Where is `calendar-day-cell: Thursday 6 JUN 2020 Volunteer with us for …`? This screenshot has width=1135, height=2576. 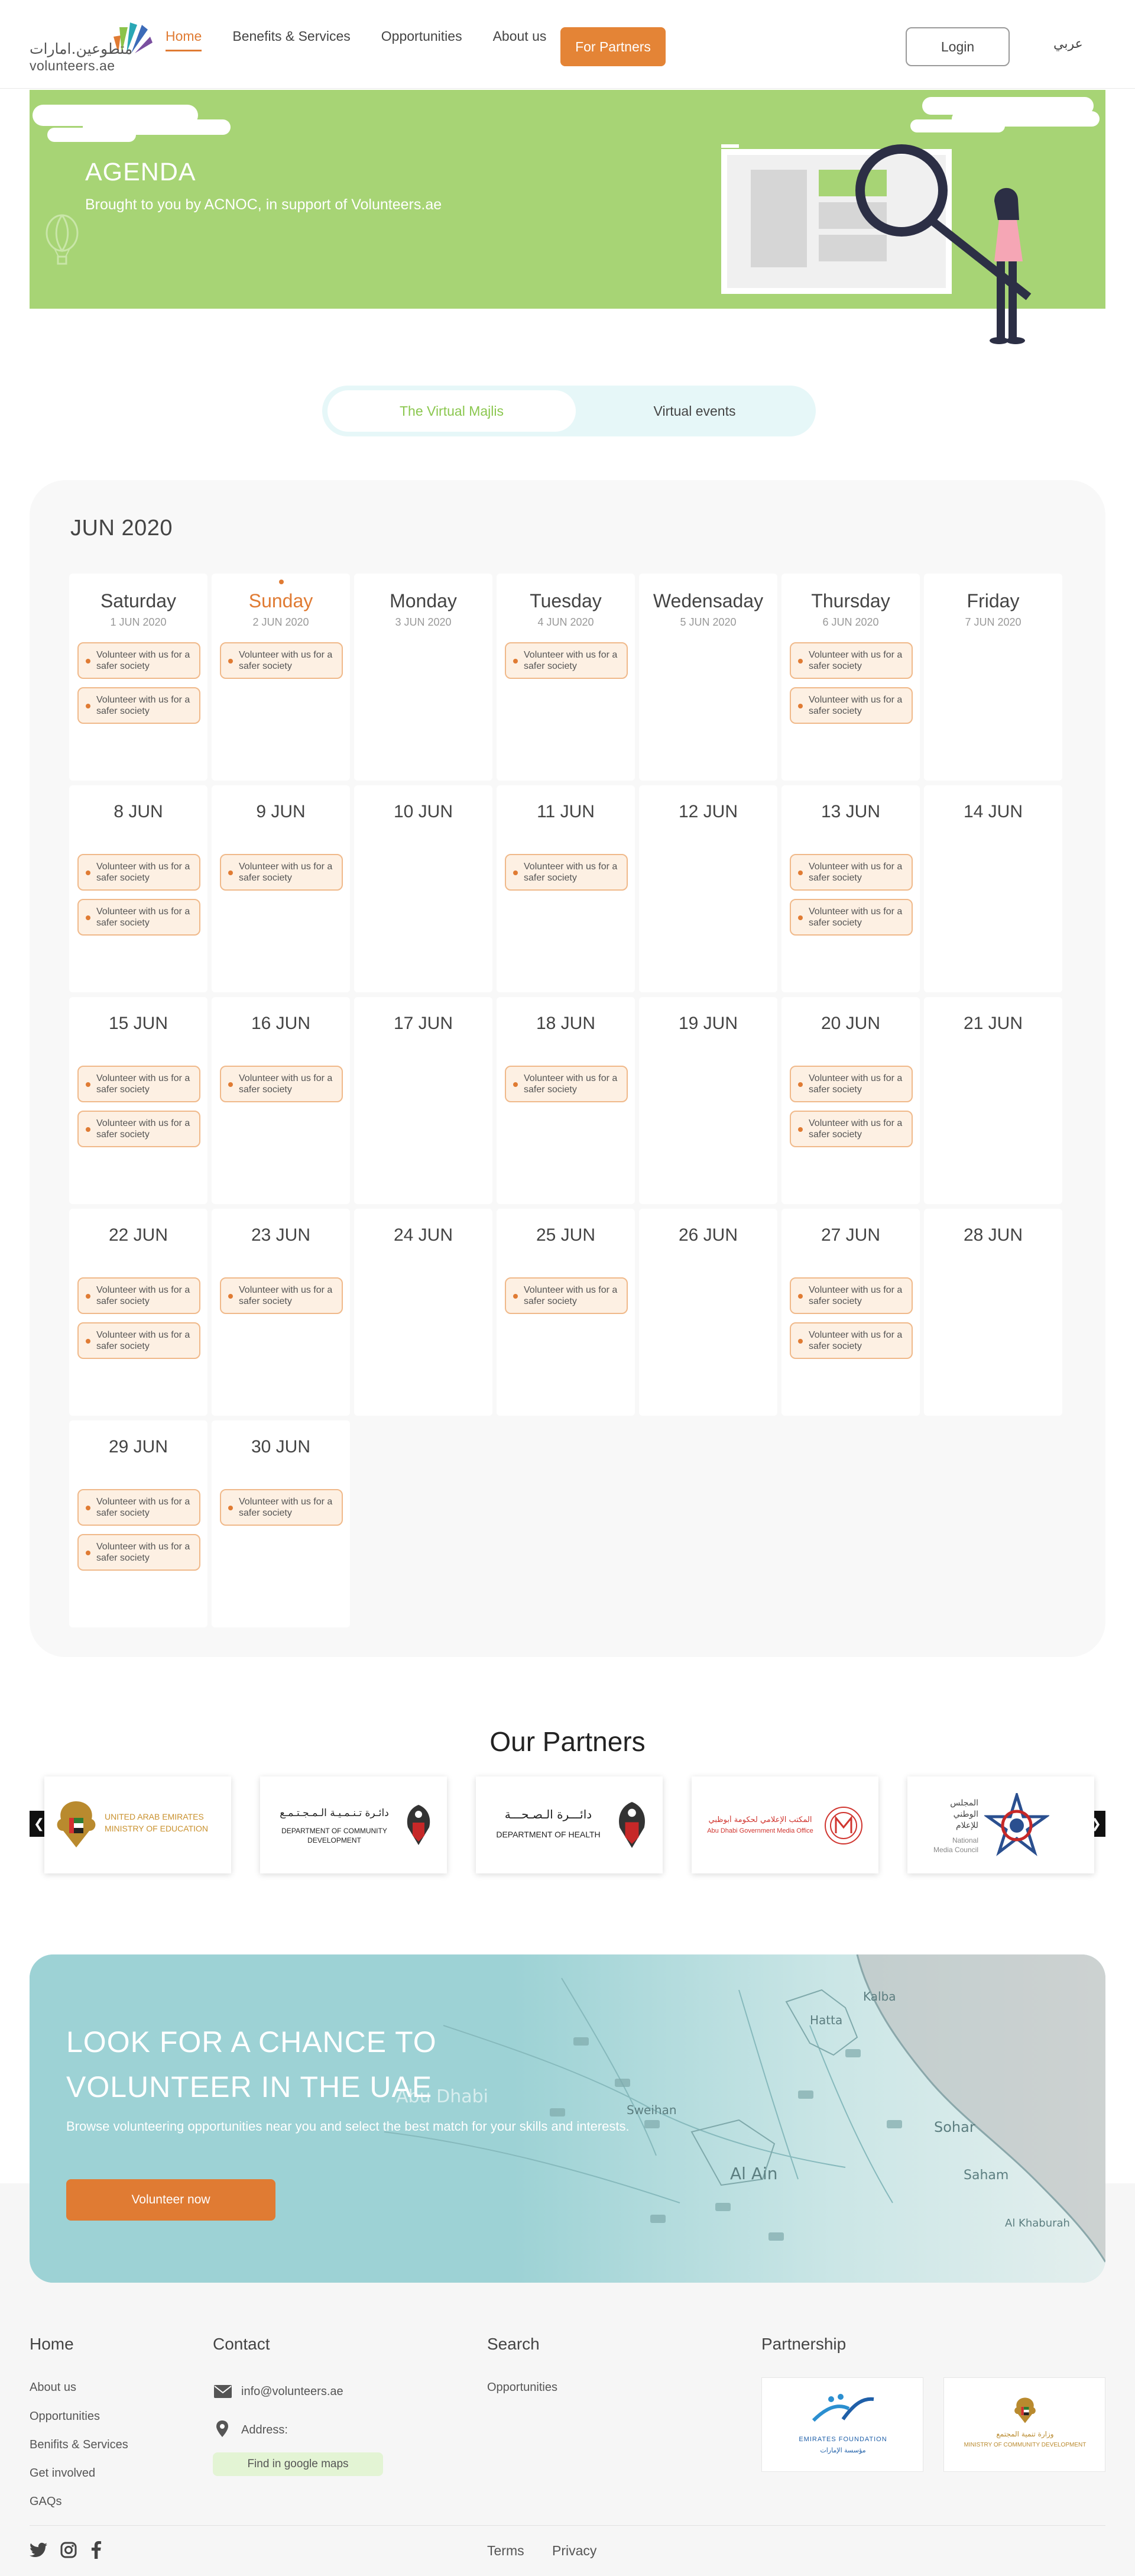 calendar-day-cell: Thursday 6 JUN 2020 Volunteer with us for … is located at coordinates (851, 678).